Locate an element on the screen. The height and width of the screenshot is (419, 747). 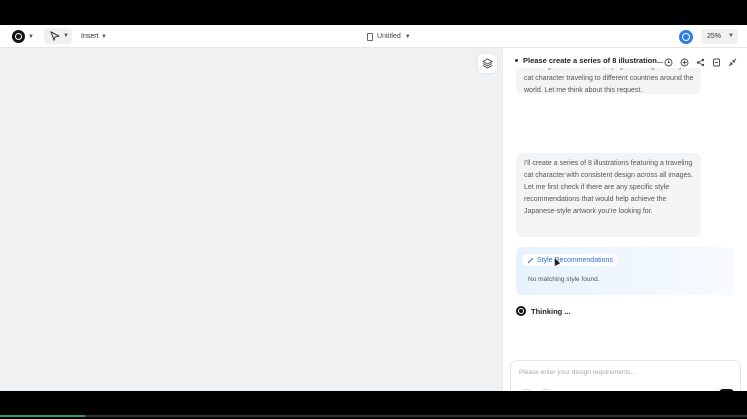
magic-wand-icon is located at coordinates (530, 260).